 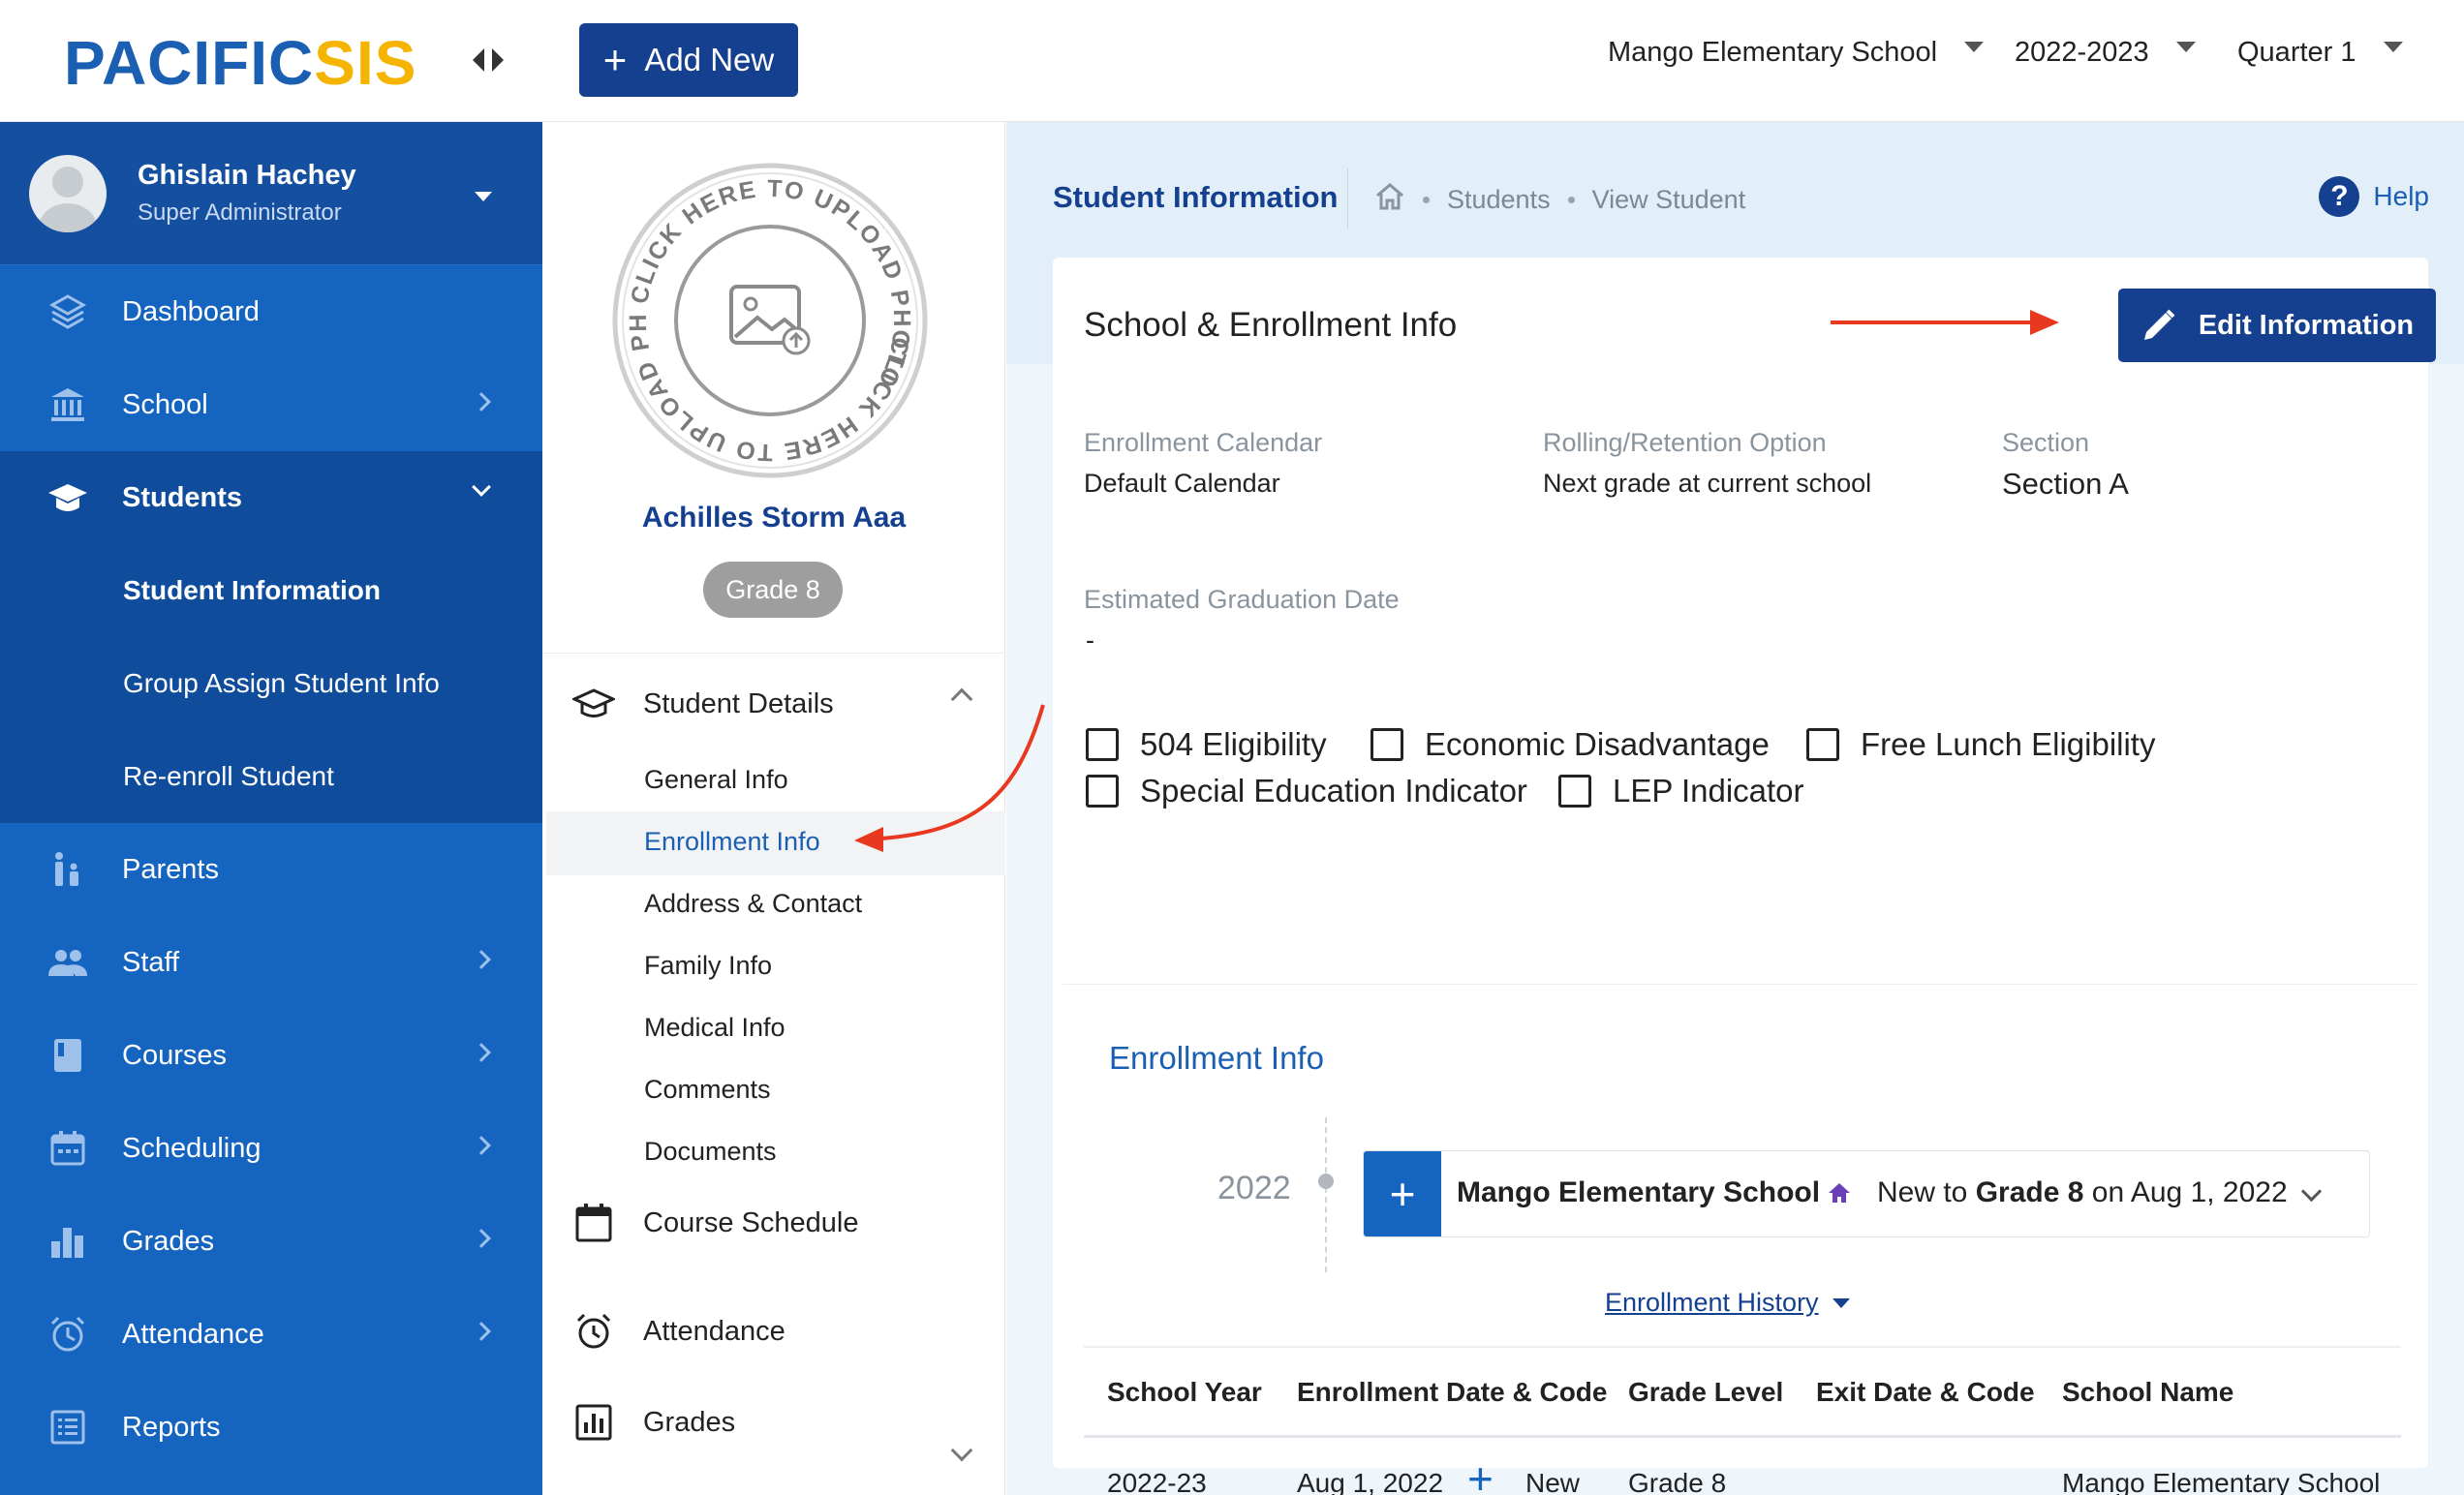 I want to click on breadcrumb-view-student: View Student, so click(x=1668, y=200).